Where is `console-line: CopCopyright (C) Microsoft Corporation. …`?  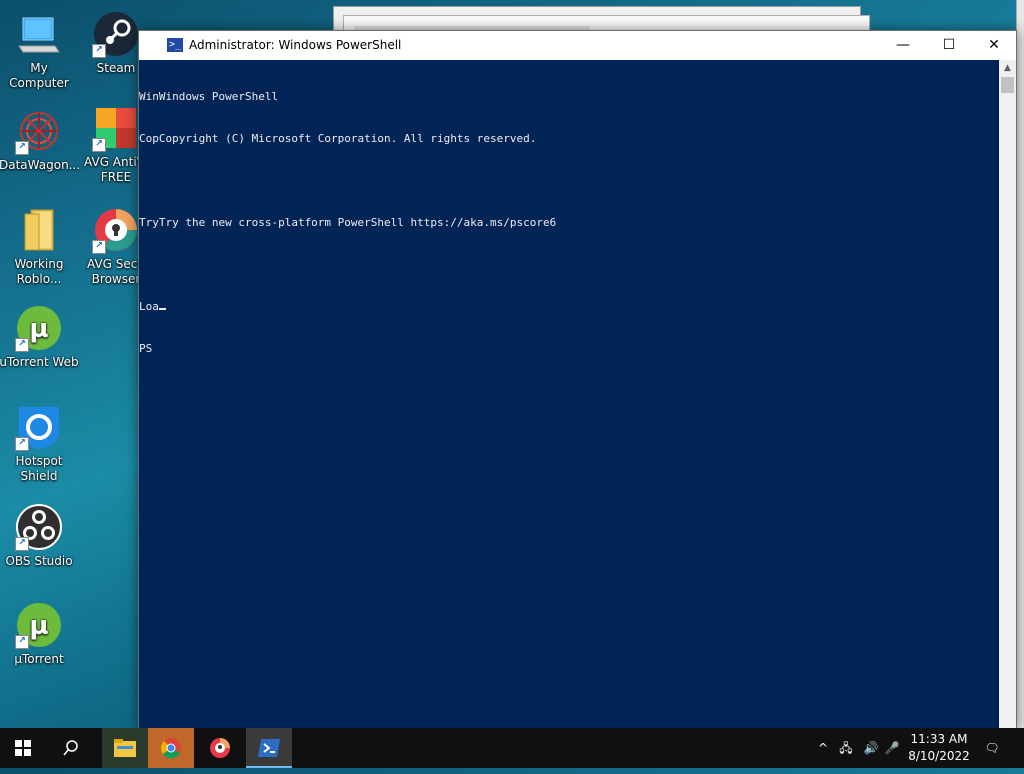
console-line: CopCopyright (C) Microsoft Corporation. … is located at coordinates (338, 138).